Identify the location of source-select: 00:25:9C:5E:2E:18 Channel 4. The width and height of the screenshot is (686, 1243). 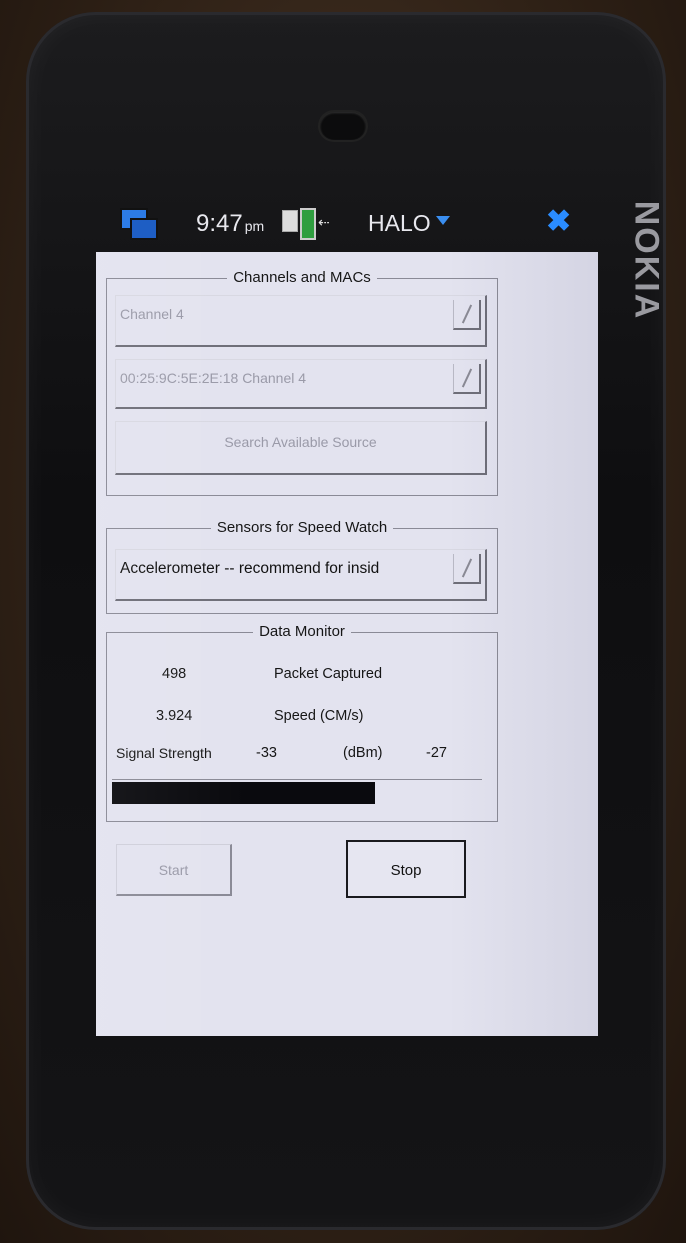
(301, 384).